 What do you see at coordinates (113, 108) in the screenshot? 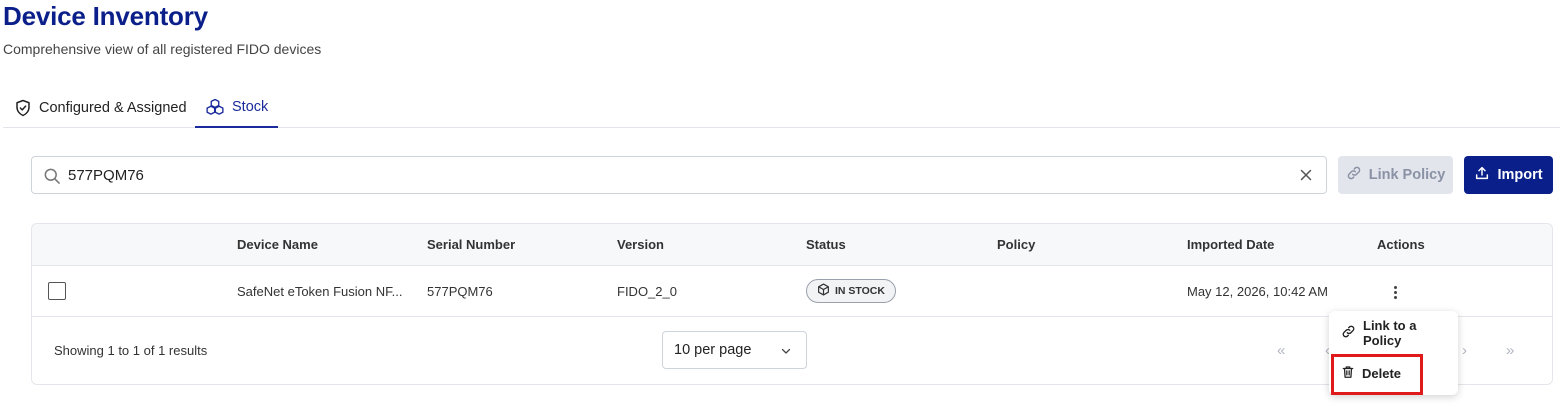
I see `tab-label: Configured & Assigned` at bounding box center [113, 108].